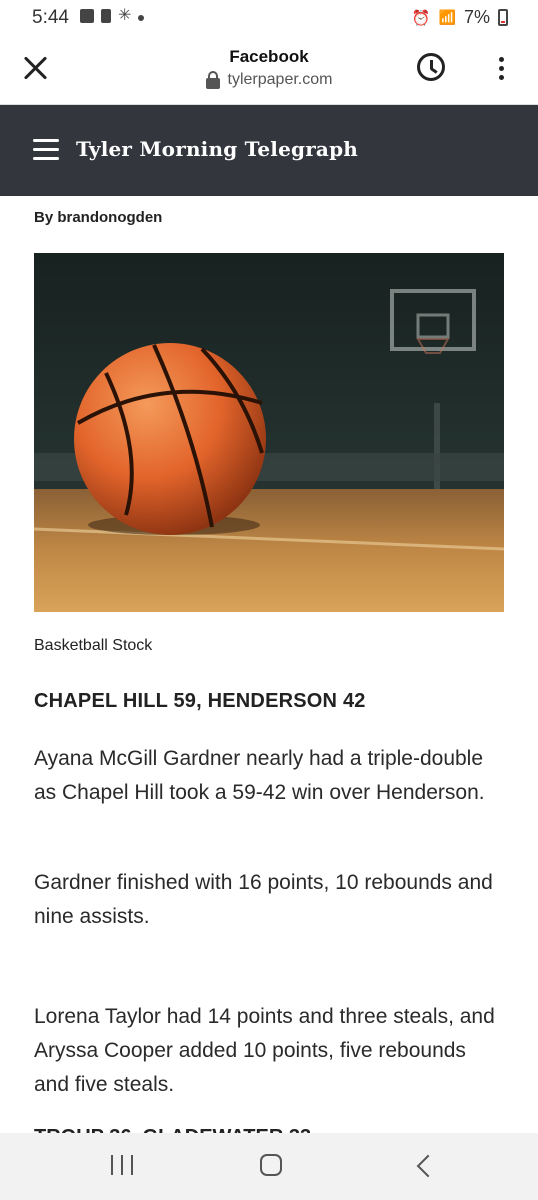 This screenshot has width=538, height=1200. Describe the element at coordinates (122, 1165) in the screenshot. I see `recent-apps-icon` at that location.